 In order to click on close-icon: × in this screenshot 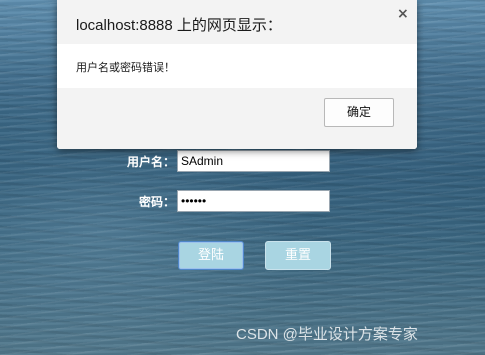, I will do `click(403, 14)`.